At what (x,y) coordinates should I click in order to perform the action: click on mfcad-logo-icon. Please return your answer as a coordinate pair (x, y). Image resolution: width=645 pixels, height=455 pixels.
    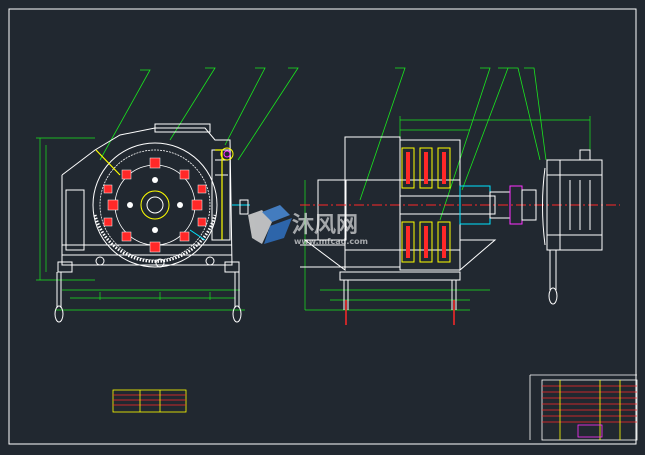
    Looking at the image, I should click on (270, 224).